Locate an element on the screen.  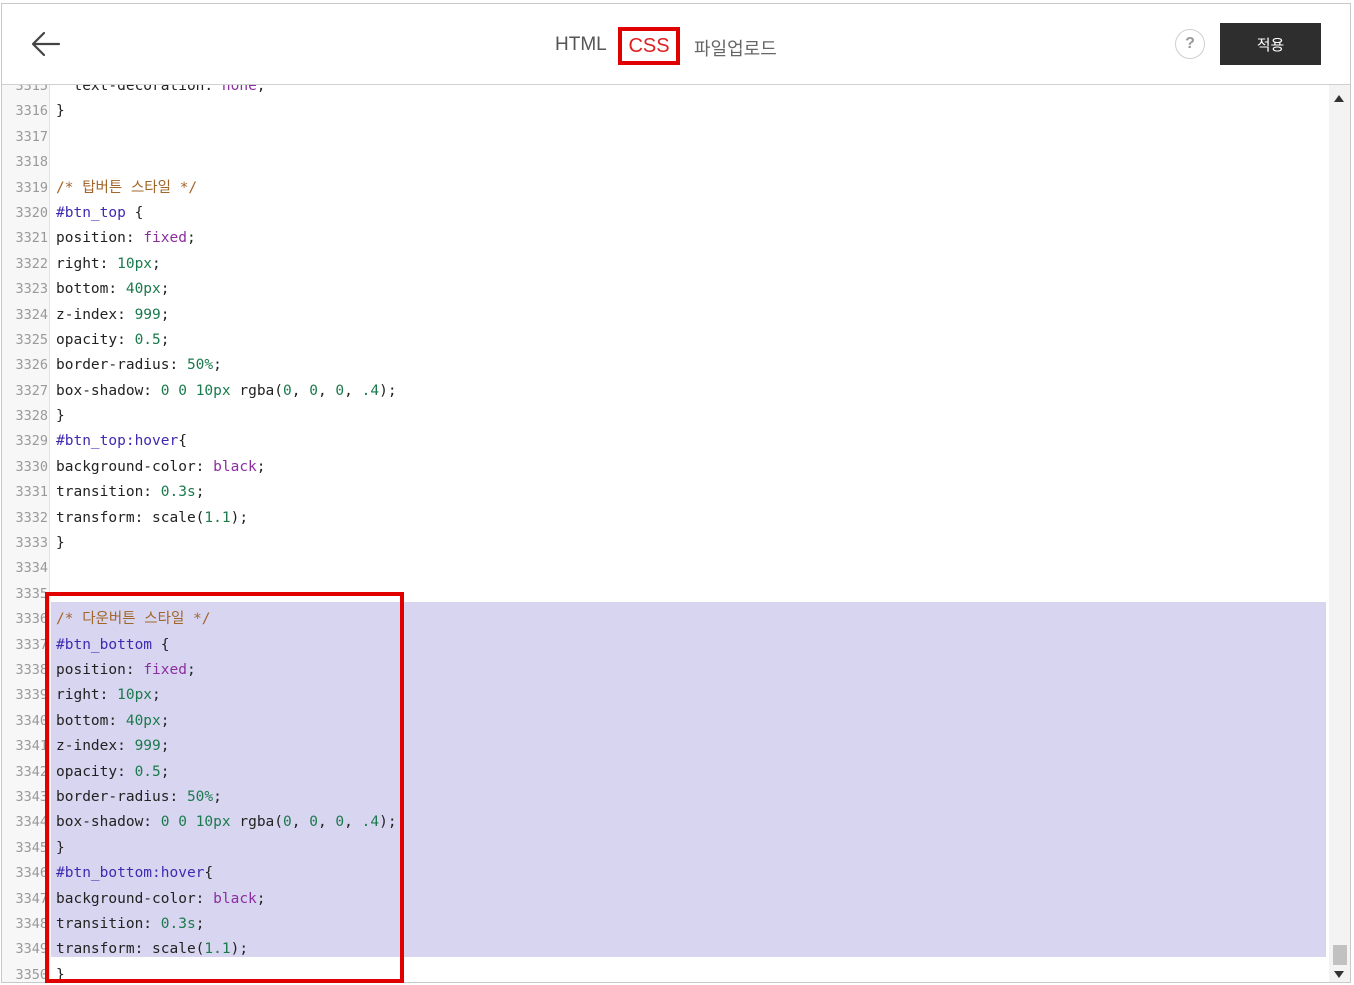
line-number: 3315 is located at coordinates (31, 89).